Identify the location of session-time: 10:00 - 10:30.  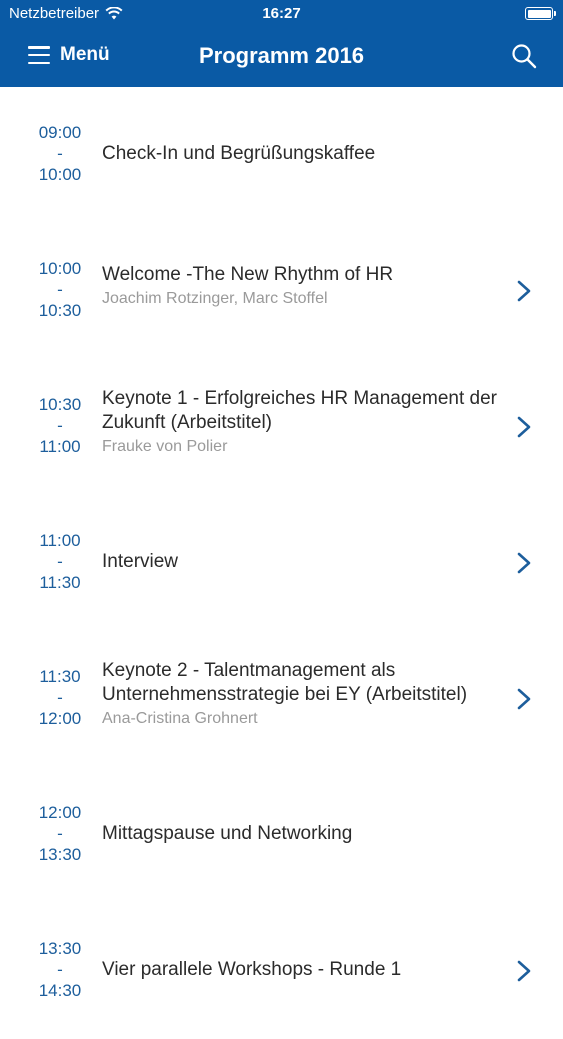
(60, 289).